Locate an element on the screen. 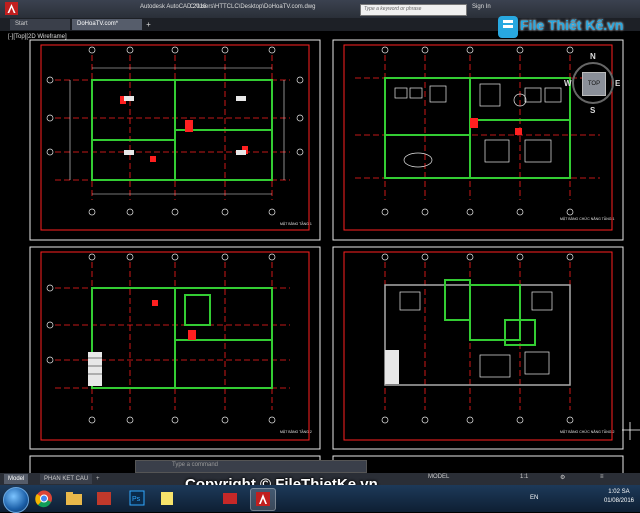  gear-icon: ⚙ is located at coordinates (562, 477).